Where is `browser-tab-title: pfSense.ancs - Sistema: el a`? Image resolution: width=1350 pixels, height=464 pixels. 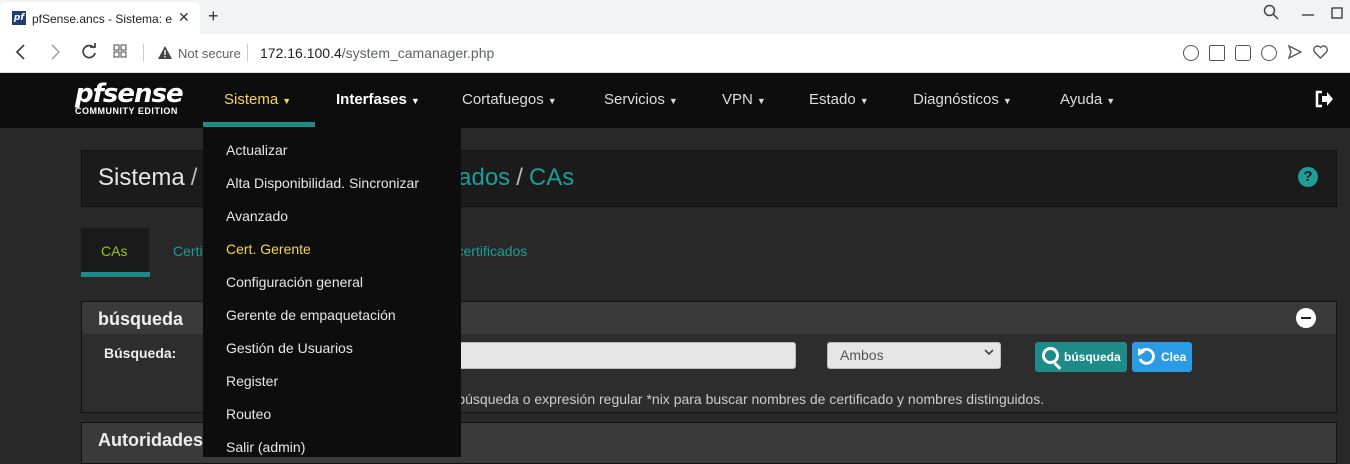
browser-tab-title: pfSense.ancs - Sistema: el a is located at coordinates (102, 19).